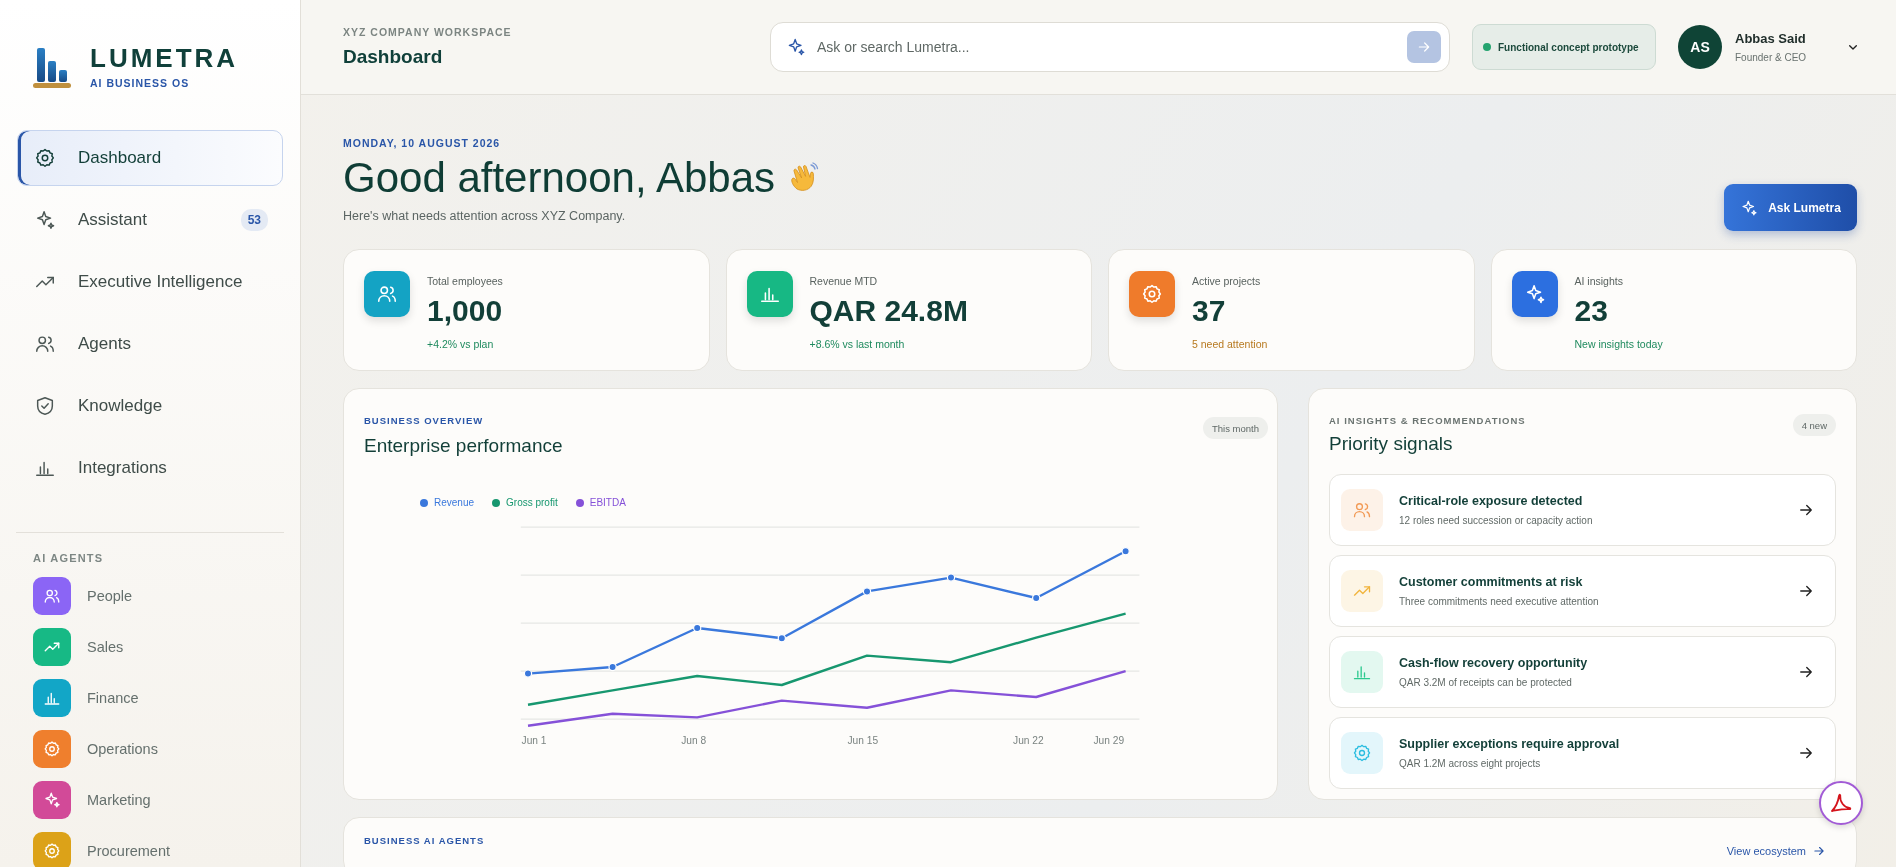 The width and height of the screenshot is (1896, 867). Describe the element at coordinates (166, 749) in the screenshot. I see `agent-item: Operations` at that location.